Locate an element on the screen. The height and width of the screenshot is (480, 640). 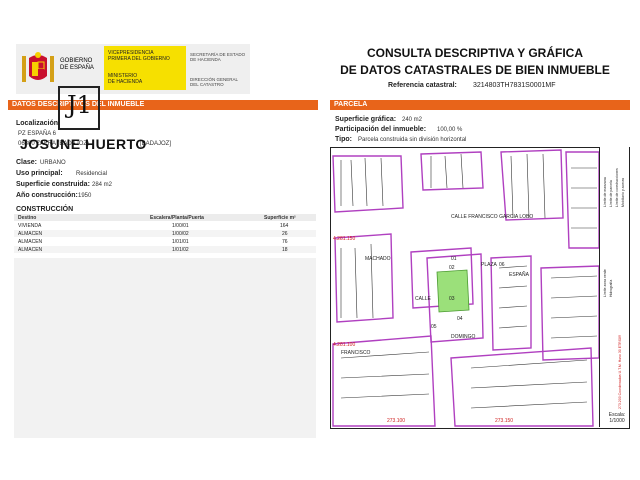
sup-grafica-value: 240 m2 is located at coordinates (412, 120).